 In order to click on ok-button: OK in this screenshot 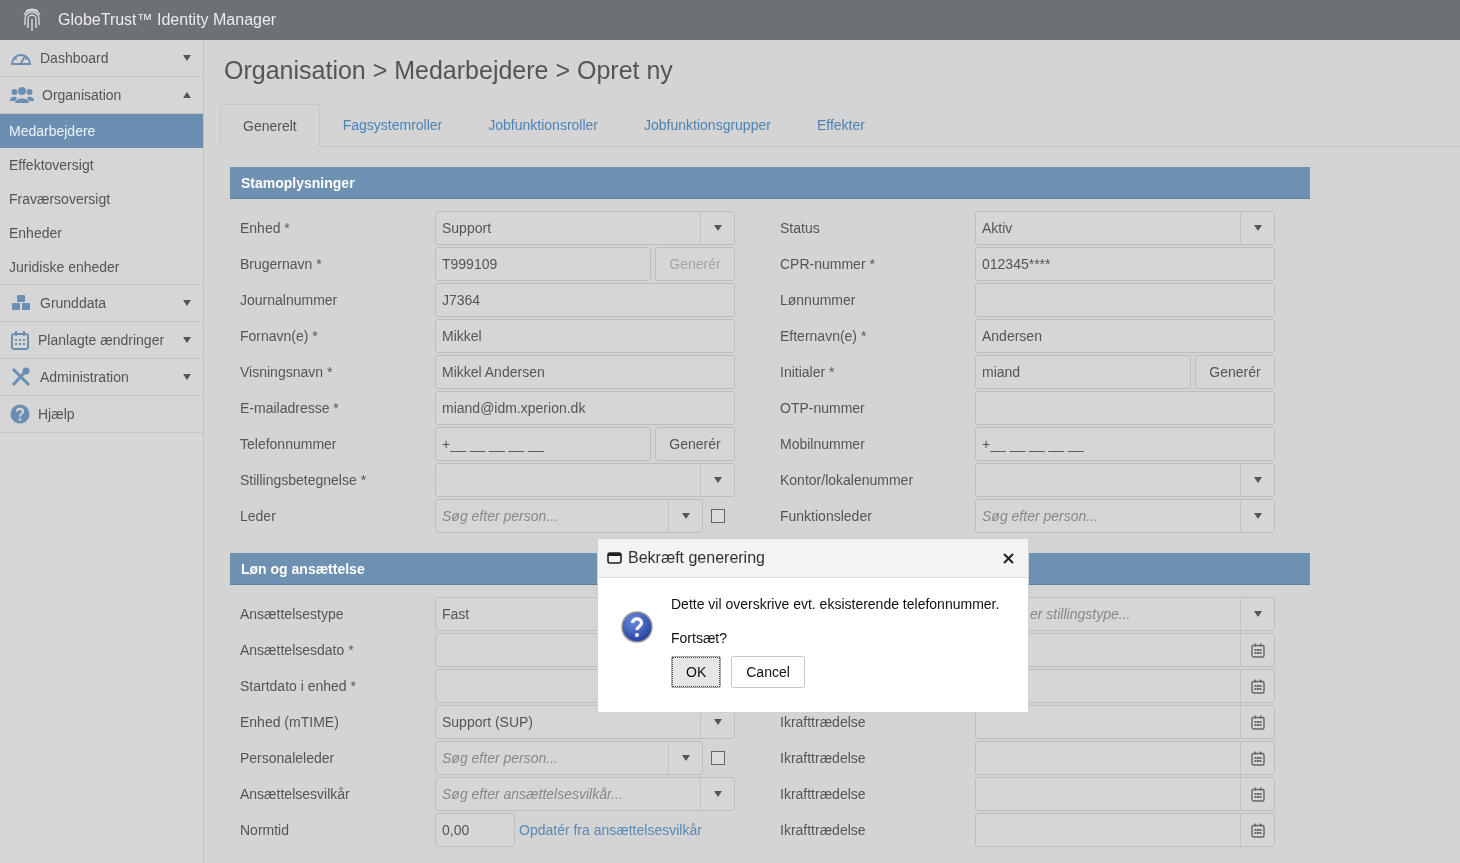, I will do `click(696, 672)`.